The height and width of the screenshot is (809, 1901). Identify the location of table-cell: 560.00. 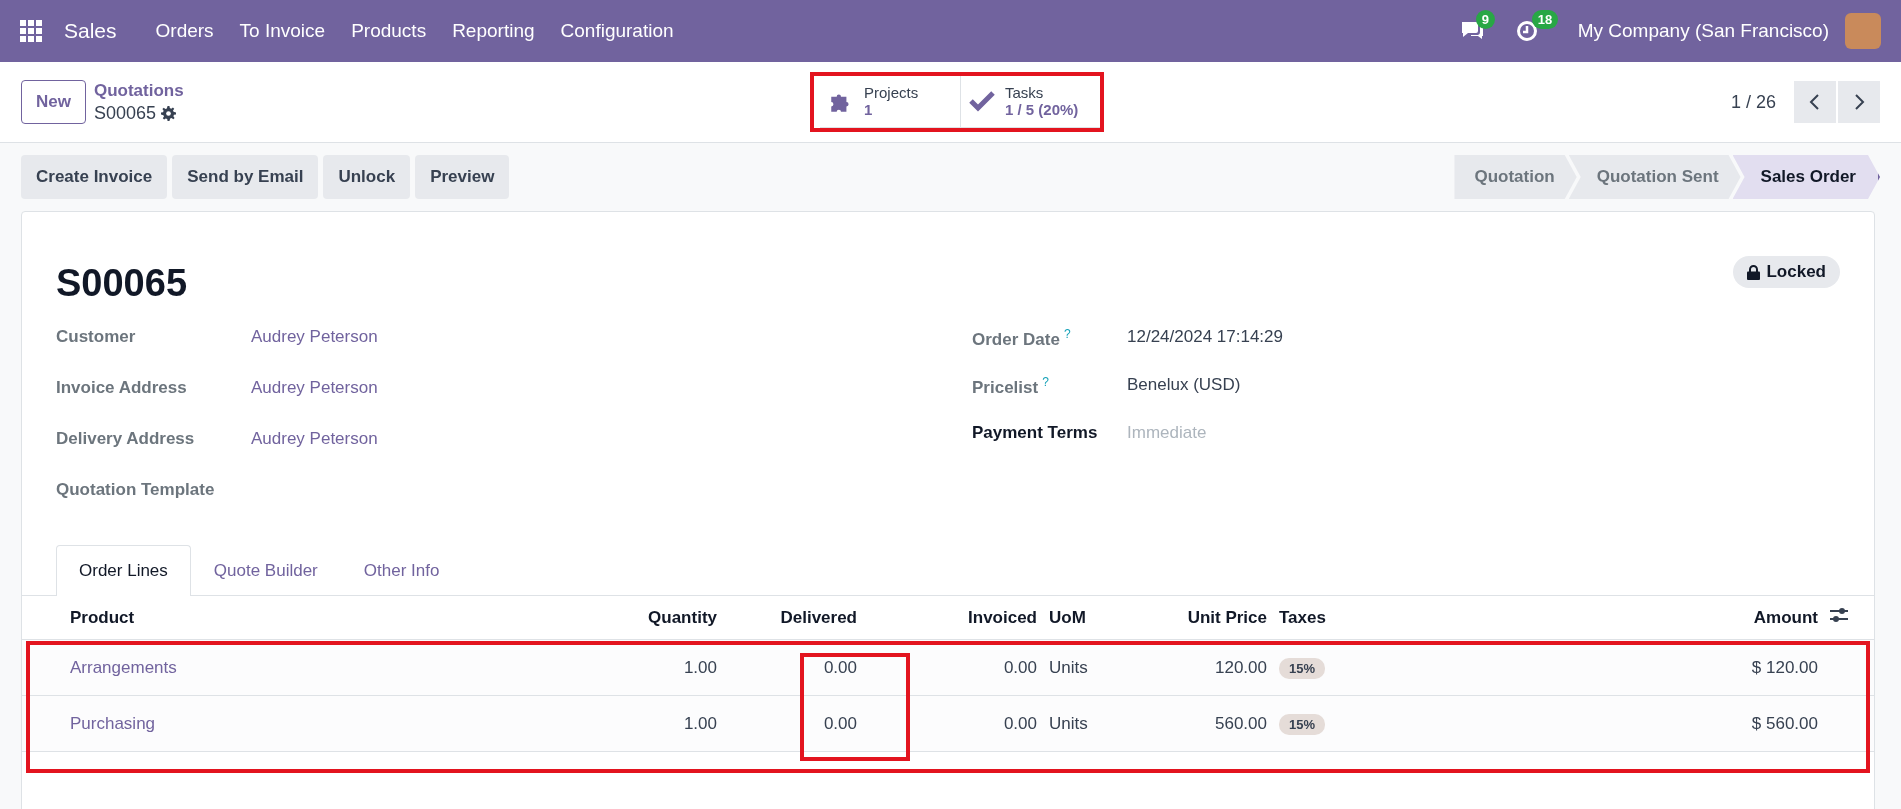
(1213, 723).